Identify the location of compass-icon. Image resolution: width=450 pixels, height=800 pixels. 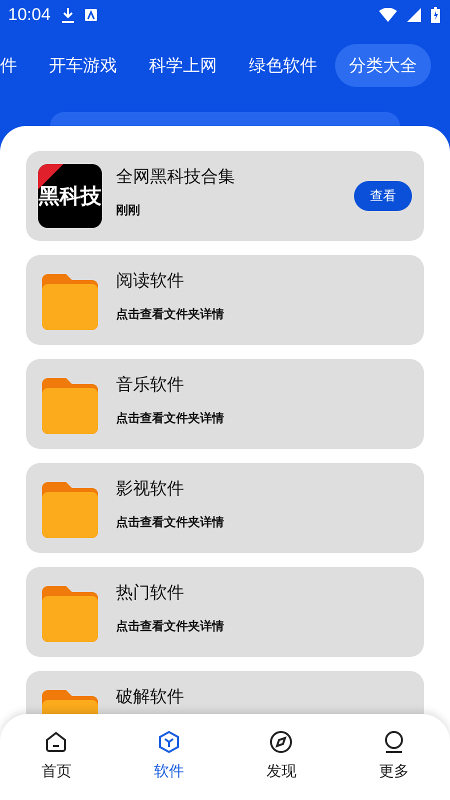
(281, 742).